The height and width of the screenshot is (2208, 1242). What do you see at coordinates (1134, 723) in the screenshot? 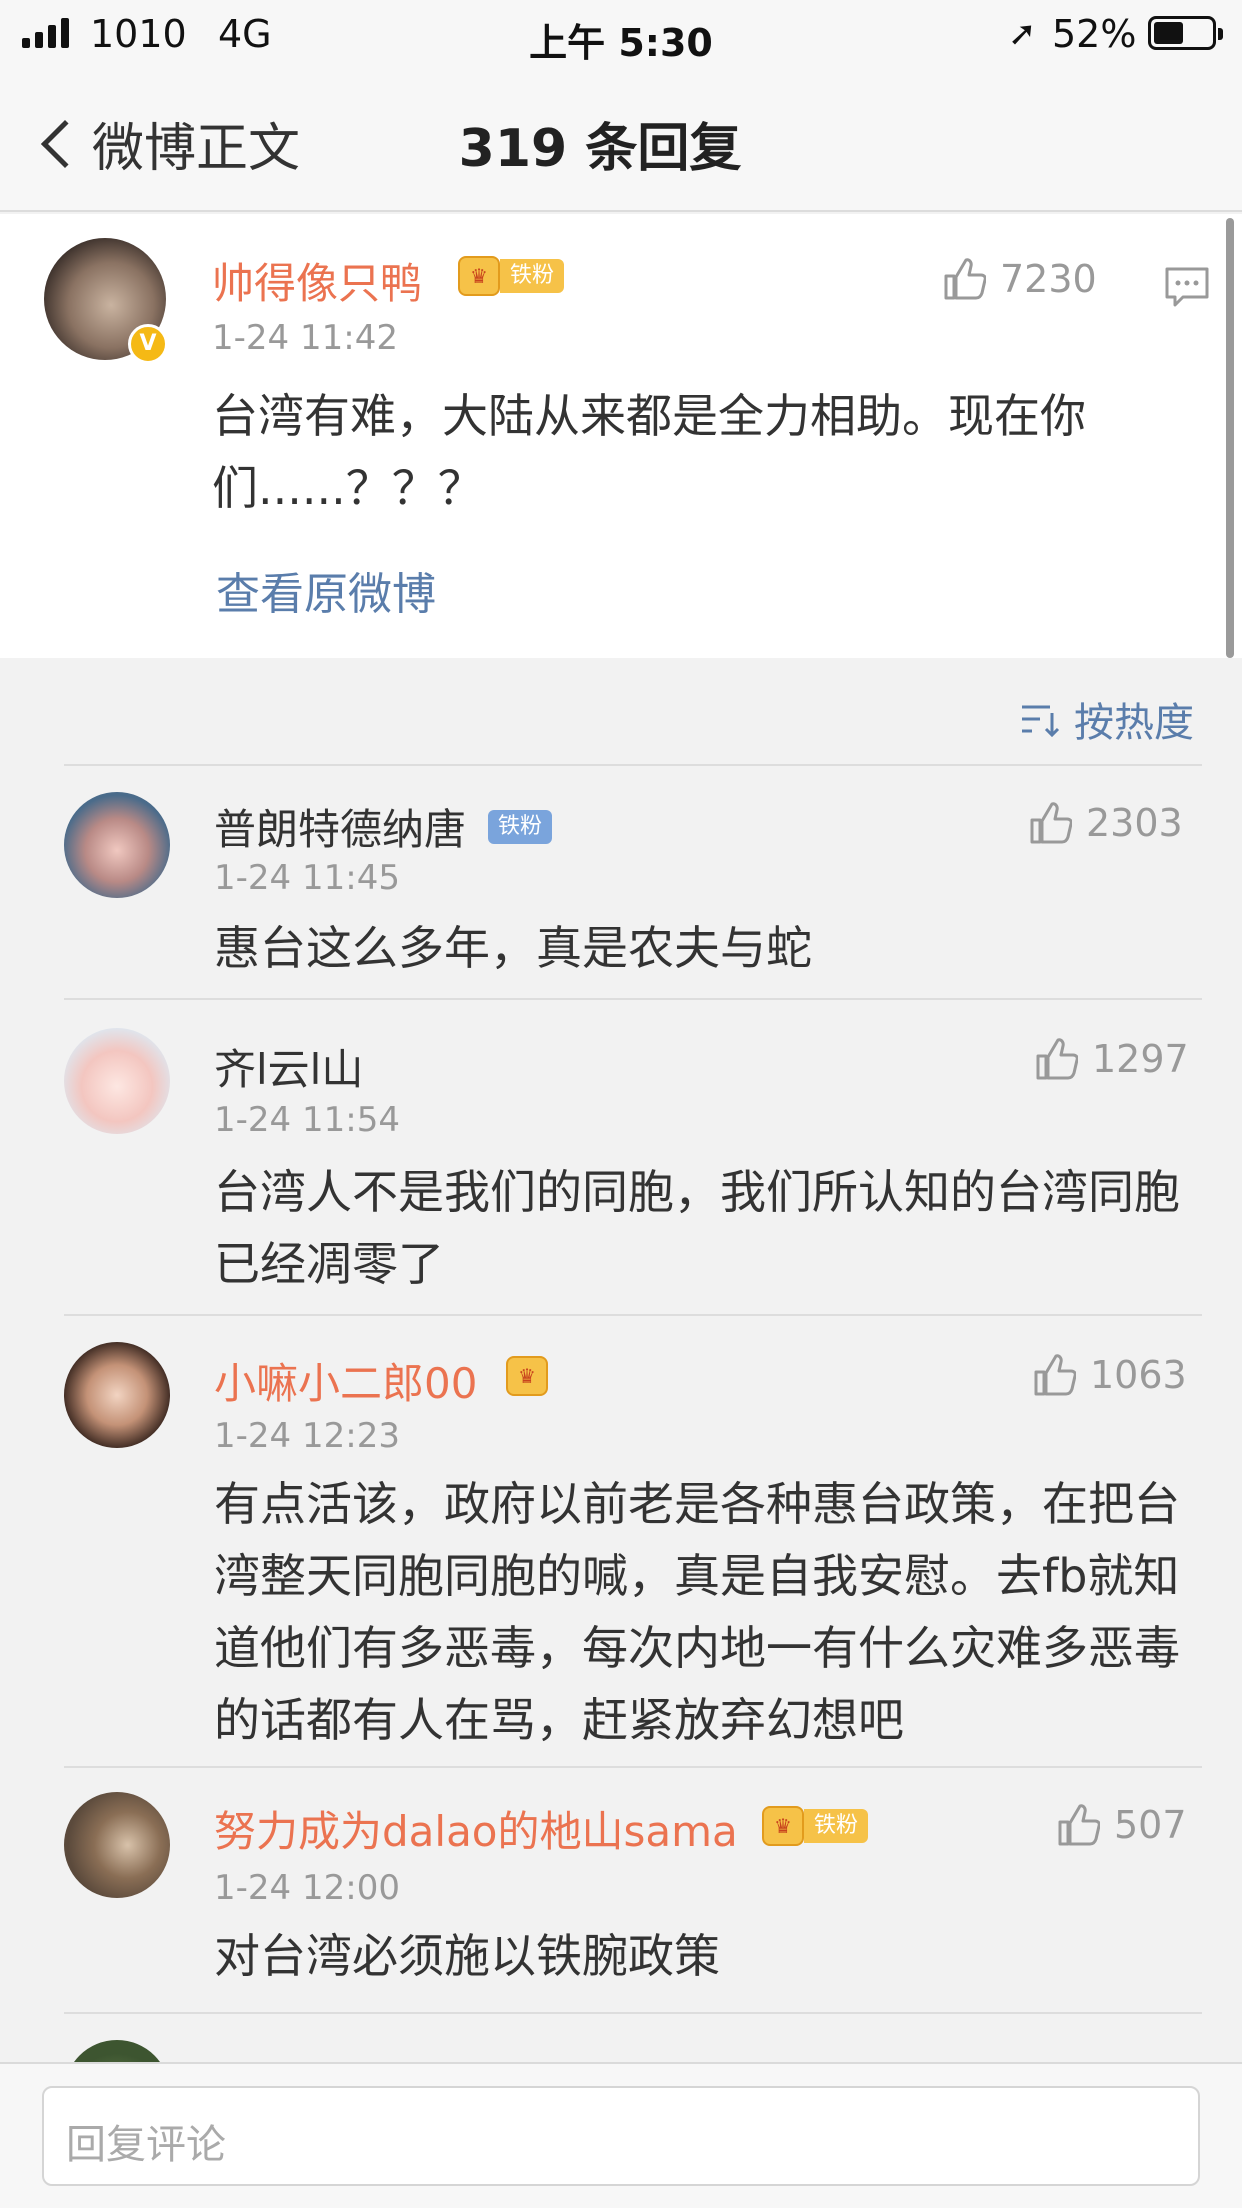
I see `sort-label: 按热度` at bounding box center [1134, 723].